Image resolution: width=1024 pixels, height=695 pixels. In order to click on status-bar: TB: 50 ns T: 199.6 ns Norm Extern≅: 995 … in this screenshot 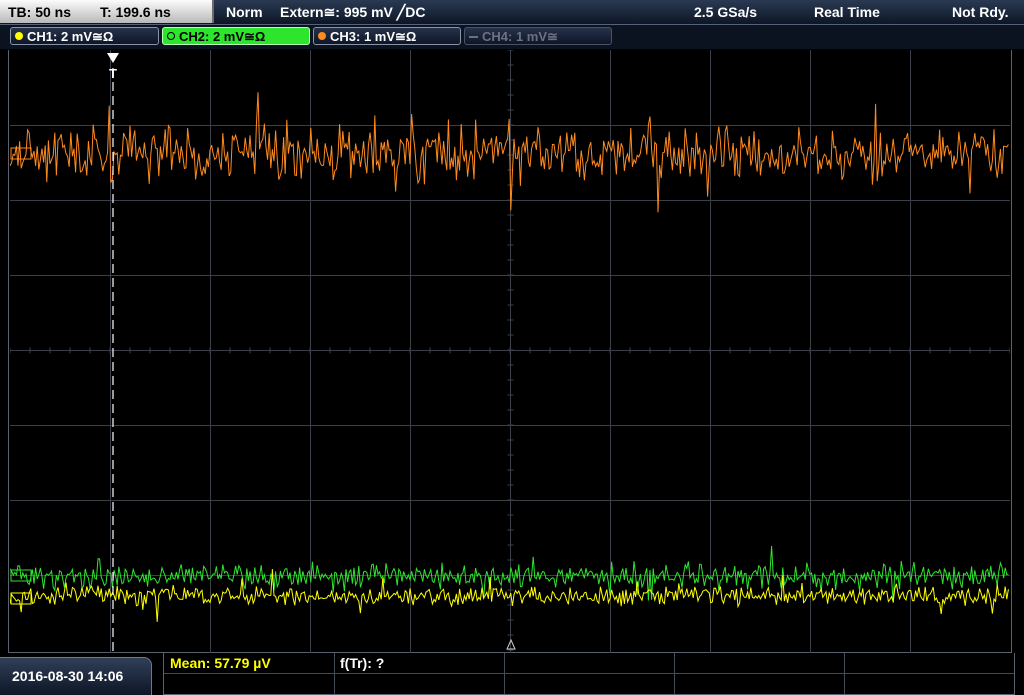, I will do `click(512, 12)`.